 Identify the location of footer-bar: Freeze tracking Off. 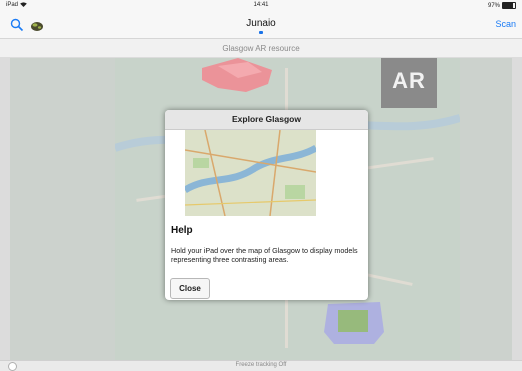
(261, 365).